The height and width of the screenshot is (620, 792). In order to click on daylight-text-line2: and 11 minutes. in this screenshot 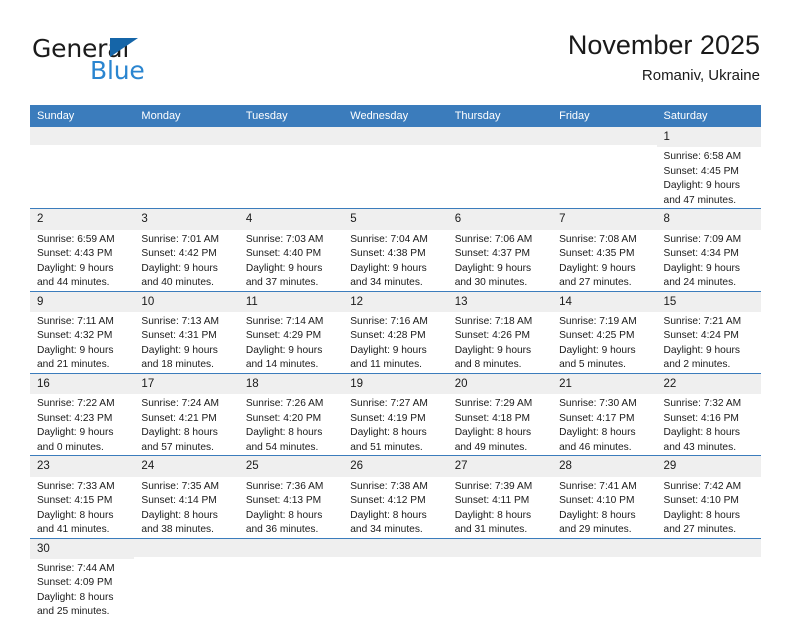, I will do `click(386, 365)`.